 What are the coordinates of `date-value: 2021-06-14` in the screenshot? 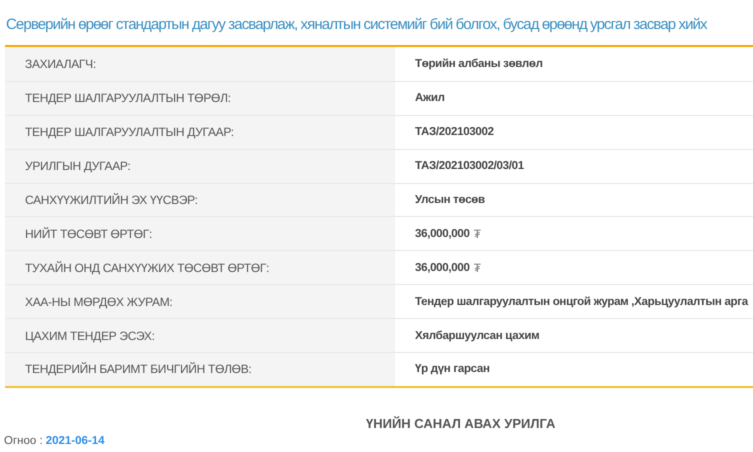 It's located at (75, 440).